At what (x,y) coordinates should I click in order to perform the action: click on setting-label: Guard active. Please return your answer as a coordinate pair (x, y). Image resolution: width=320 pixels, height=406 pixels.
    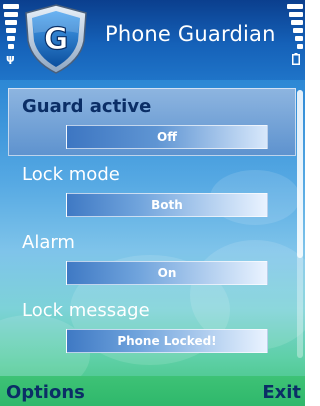
    Looking at the image, I should click on (87, 106).